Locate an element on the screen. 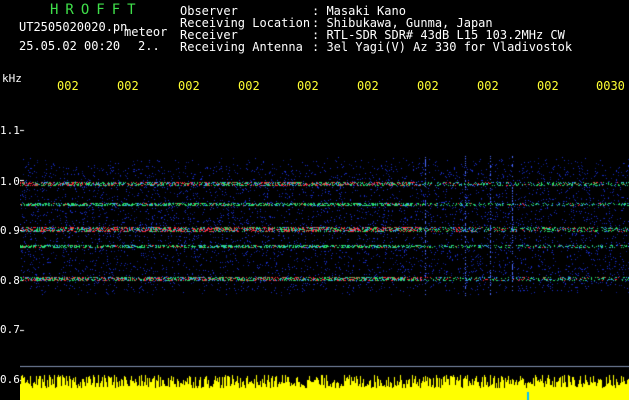  app-title: HROFFT is located at coordinates (96, 10).